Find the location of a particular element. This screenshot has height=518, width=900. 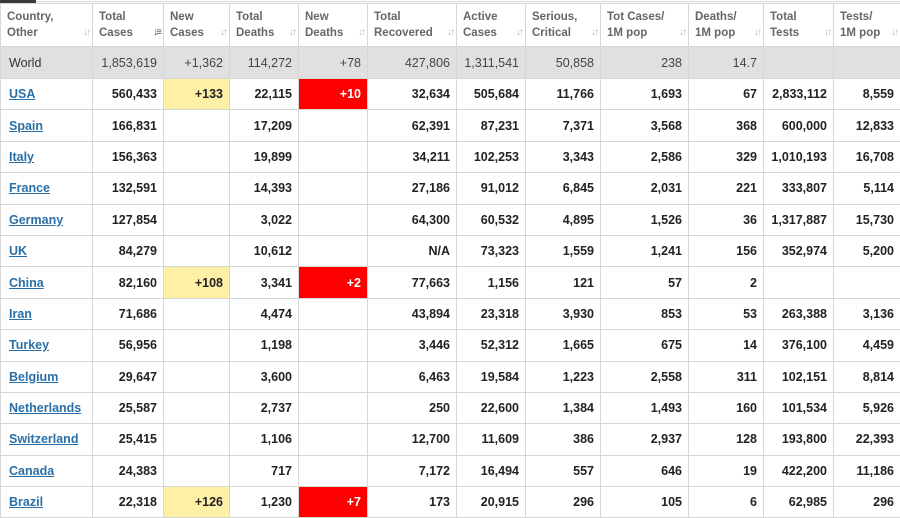

column-header-label: Total is located at coordinates (124, 17).